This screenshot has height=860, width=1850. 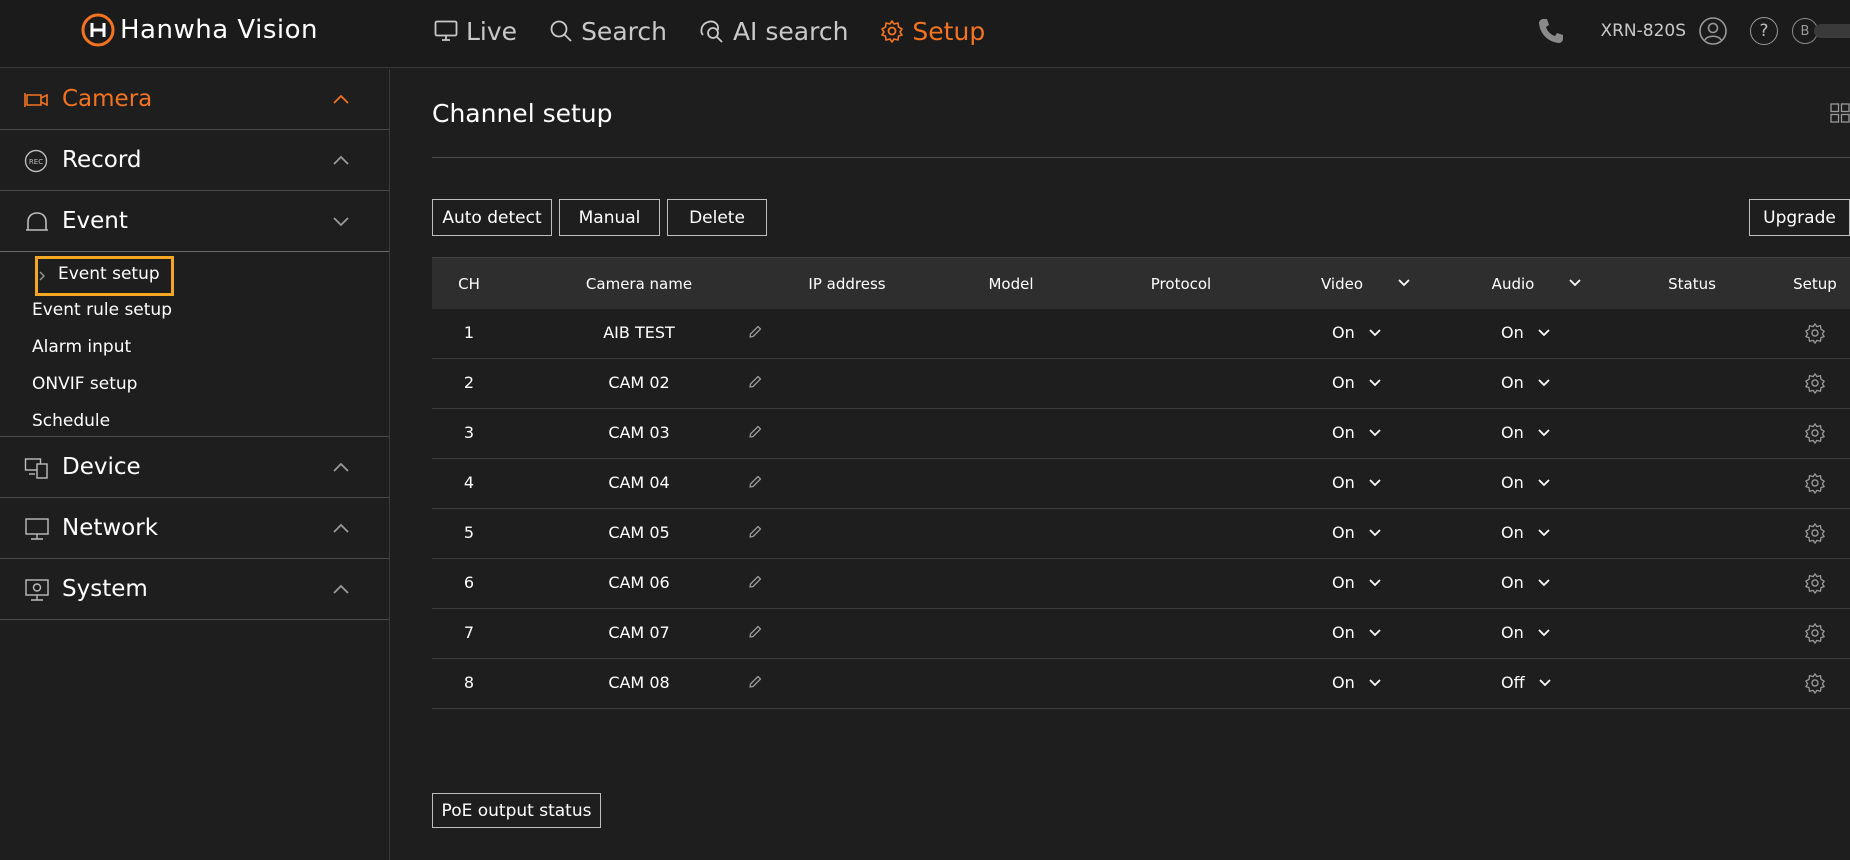 What do you see at coordinates (1342, 284) in the screenshot?
I see `col-video: Video` at bounding box center [1342, 284].